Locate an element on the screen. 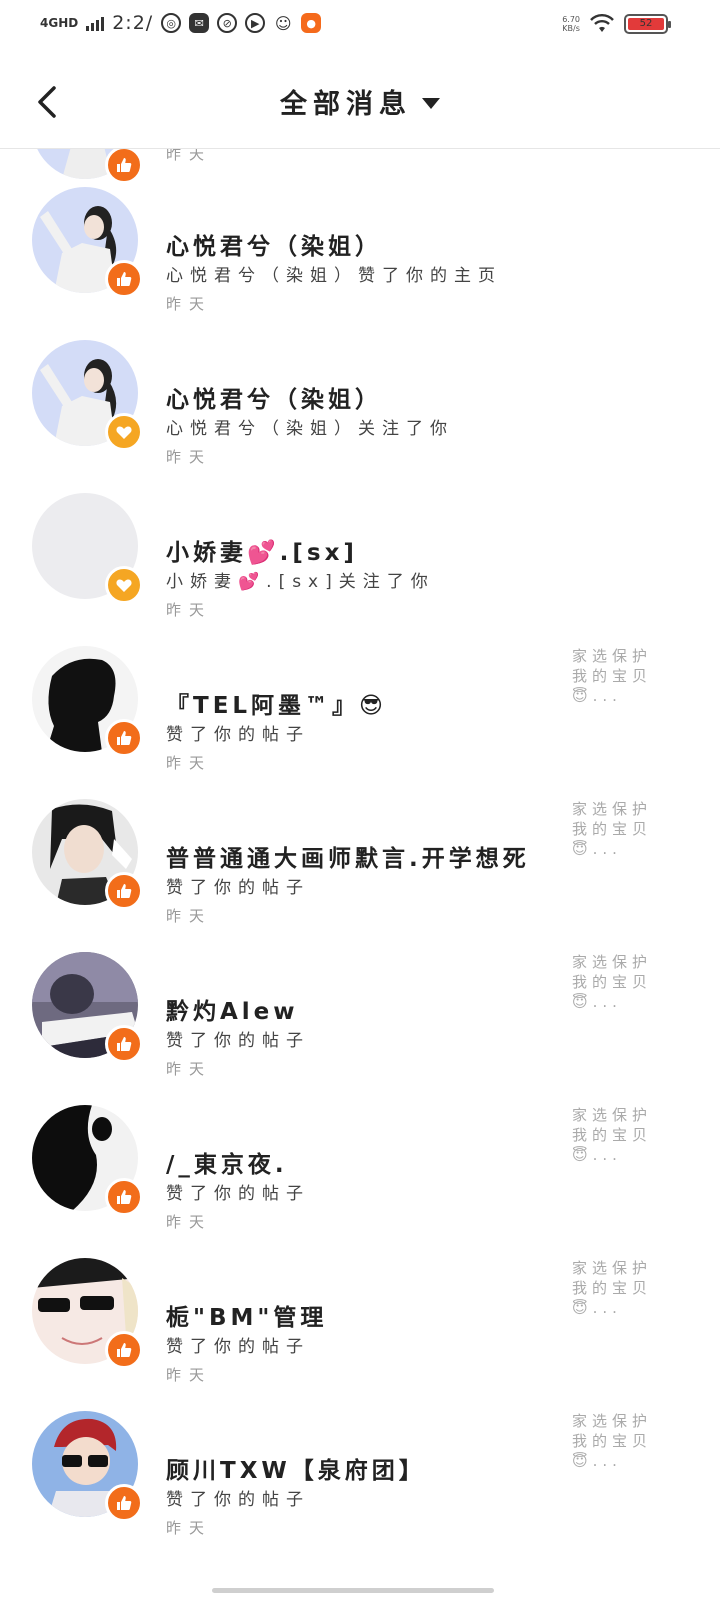 This screenshot has height=1600, width=720. video-app-icon: ▶ is located at coordinates (255, 23).